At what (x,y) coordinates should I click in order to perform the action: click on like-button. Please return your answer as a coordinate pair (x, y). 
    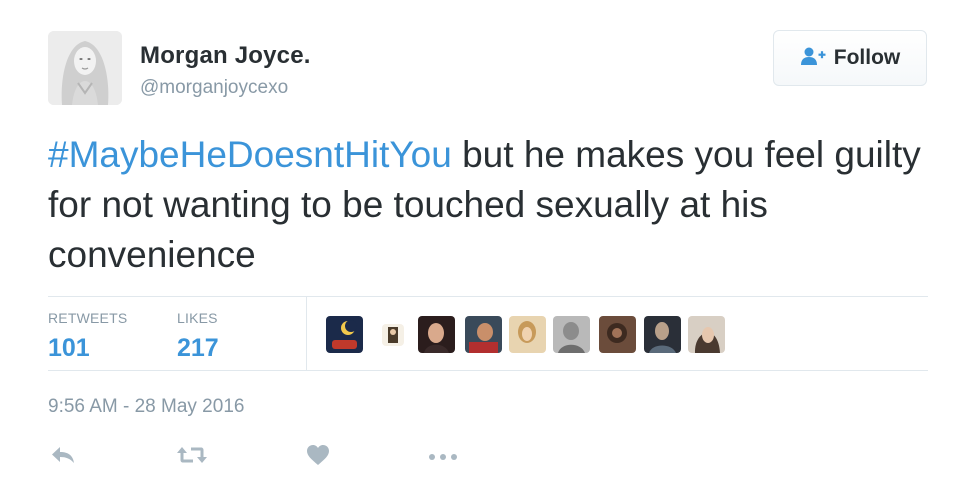
    Looking at the image, I should click on (318, 457).